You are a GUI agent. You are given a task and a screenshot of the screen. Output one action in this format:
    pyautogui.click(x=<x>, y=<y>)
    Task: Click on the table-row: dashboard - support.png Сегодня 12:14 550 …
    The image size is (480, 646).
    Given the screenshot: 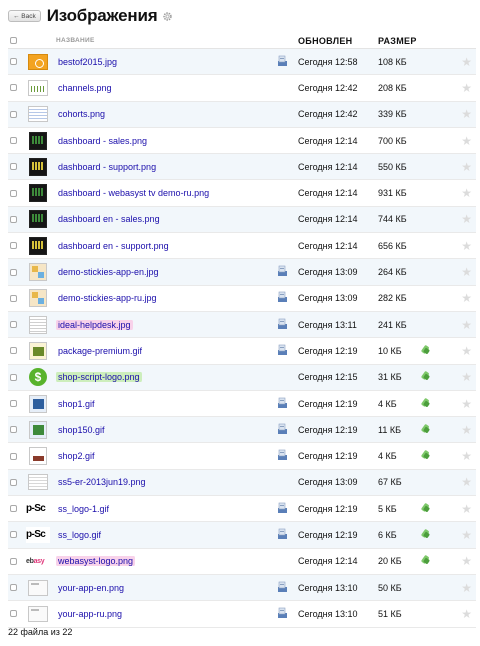 What is the action you would take?
    pyautogui.click(x=242, y=167)
    